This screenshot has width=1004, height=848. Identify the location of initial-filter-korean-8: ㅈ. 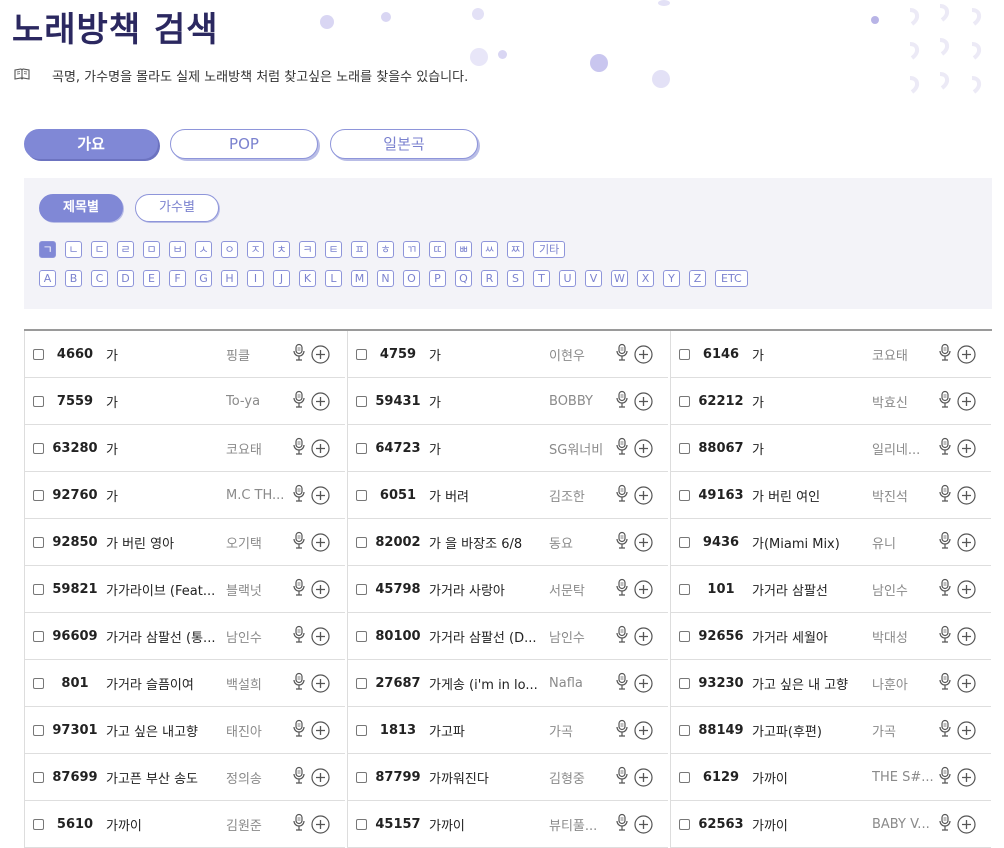
(255, 249).